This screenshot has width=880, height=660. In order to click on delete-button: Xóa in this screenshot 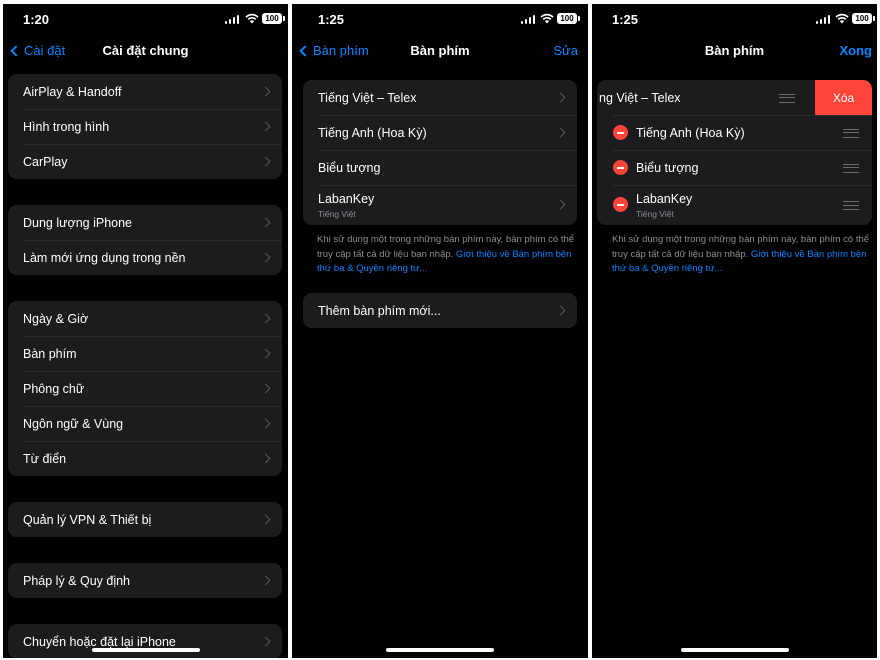, I will do `click(843, 97)`.